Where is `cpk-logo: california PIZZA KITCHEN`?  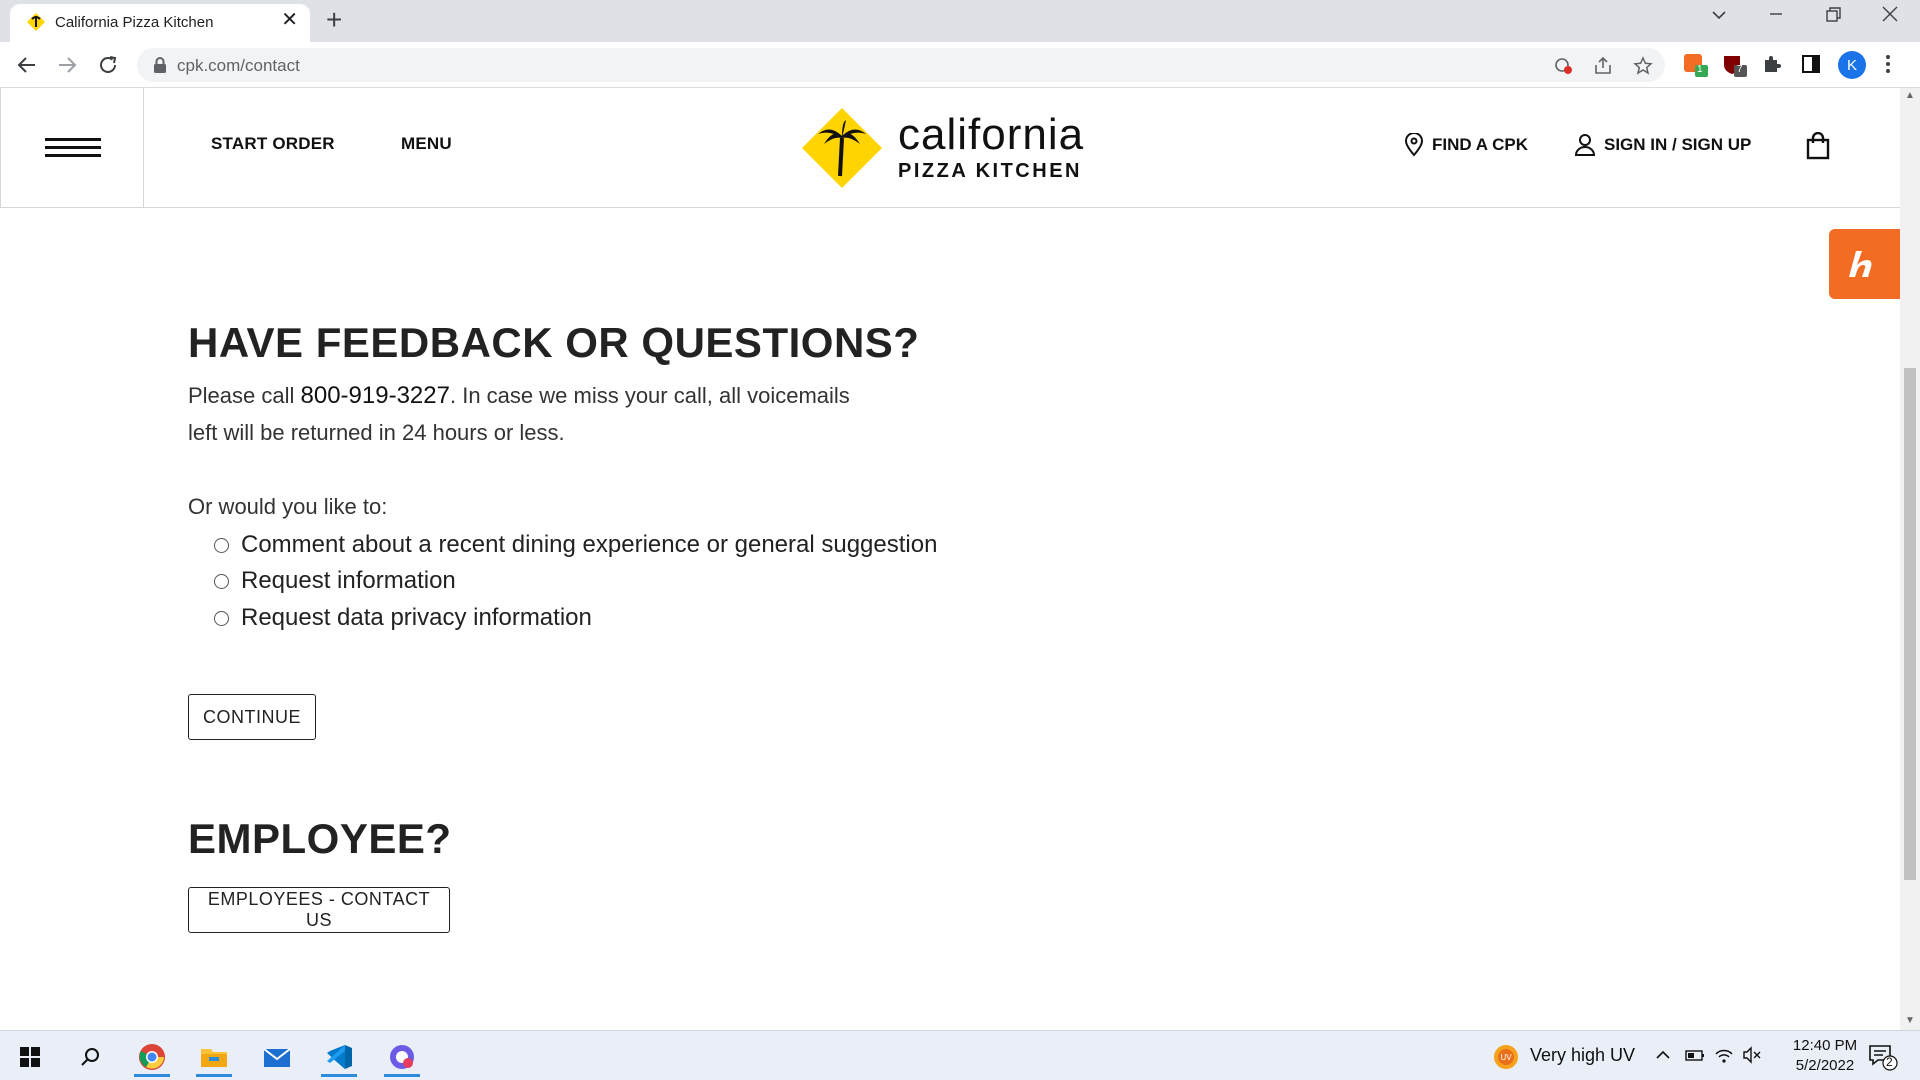 cpk-logo: california PIZZA KITCHEN is located at coordinates (955, 148).